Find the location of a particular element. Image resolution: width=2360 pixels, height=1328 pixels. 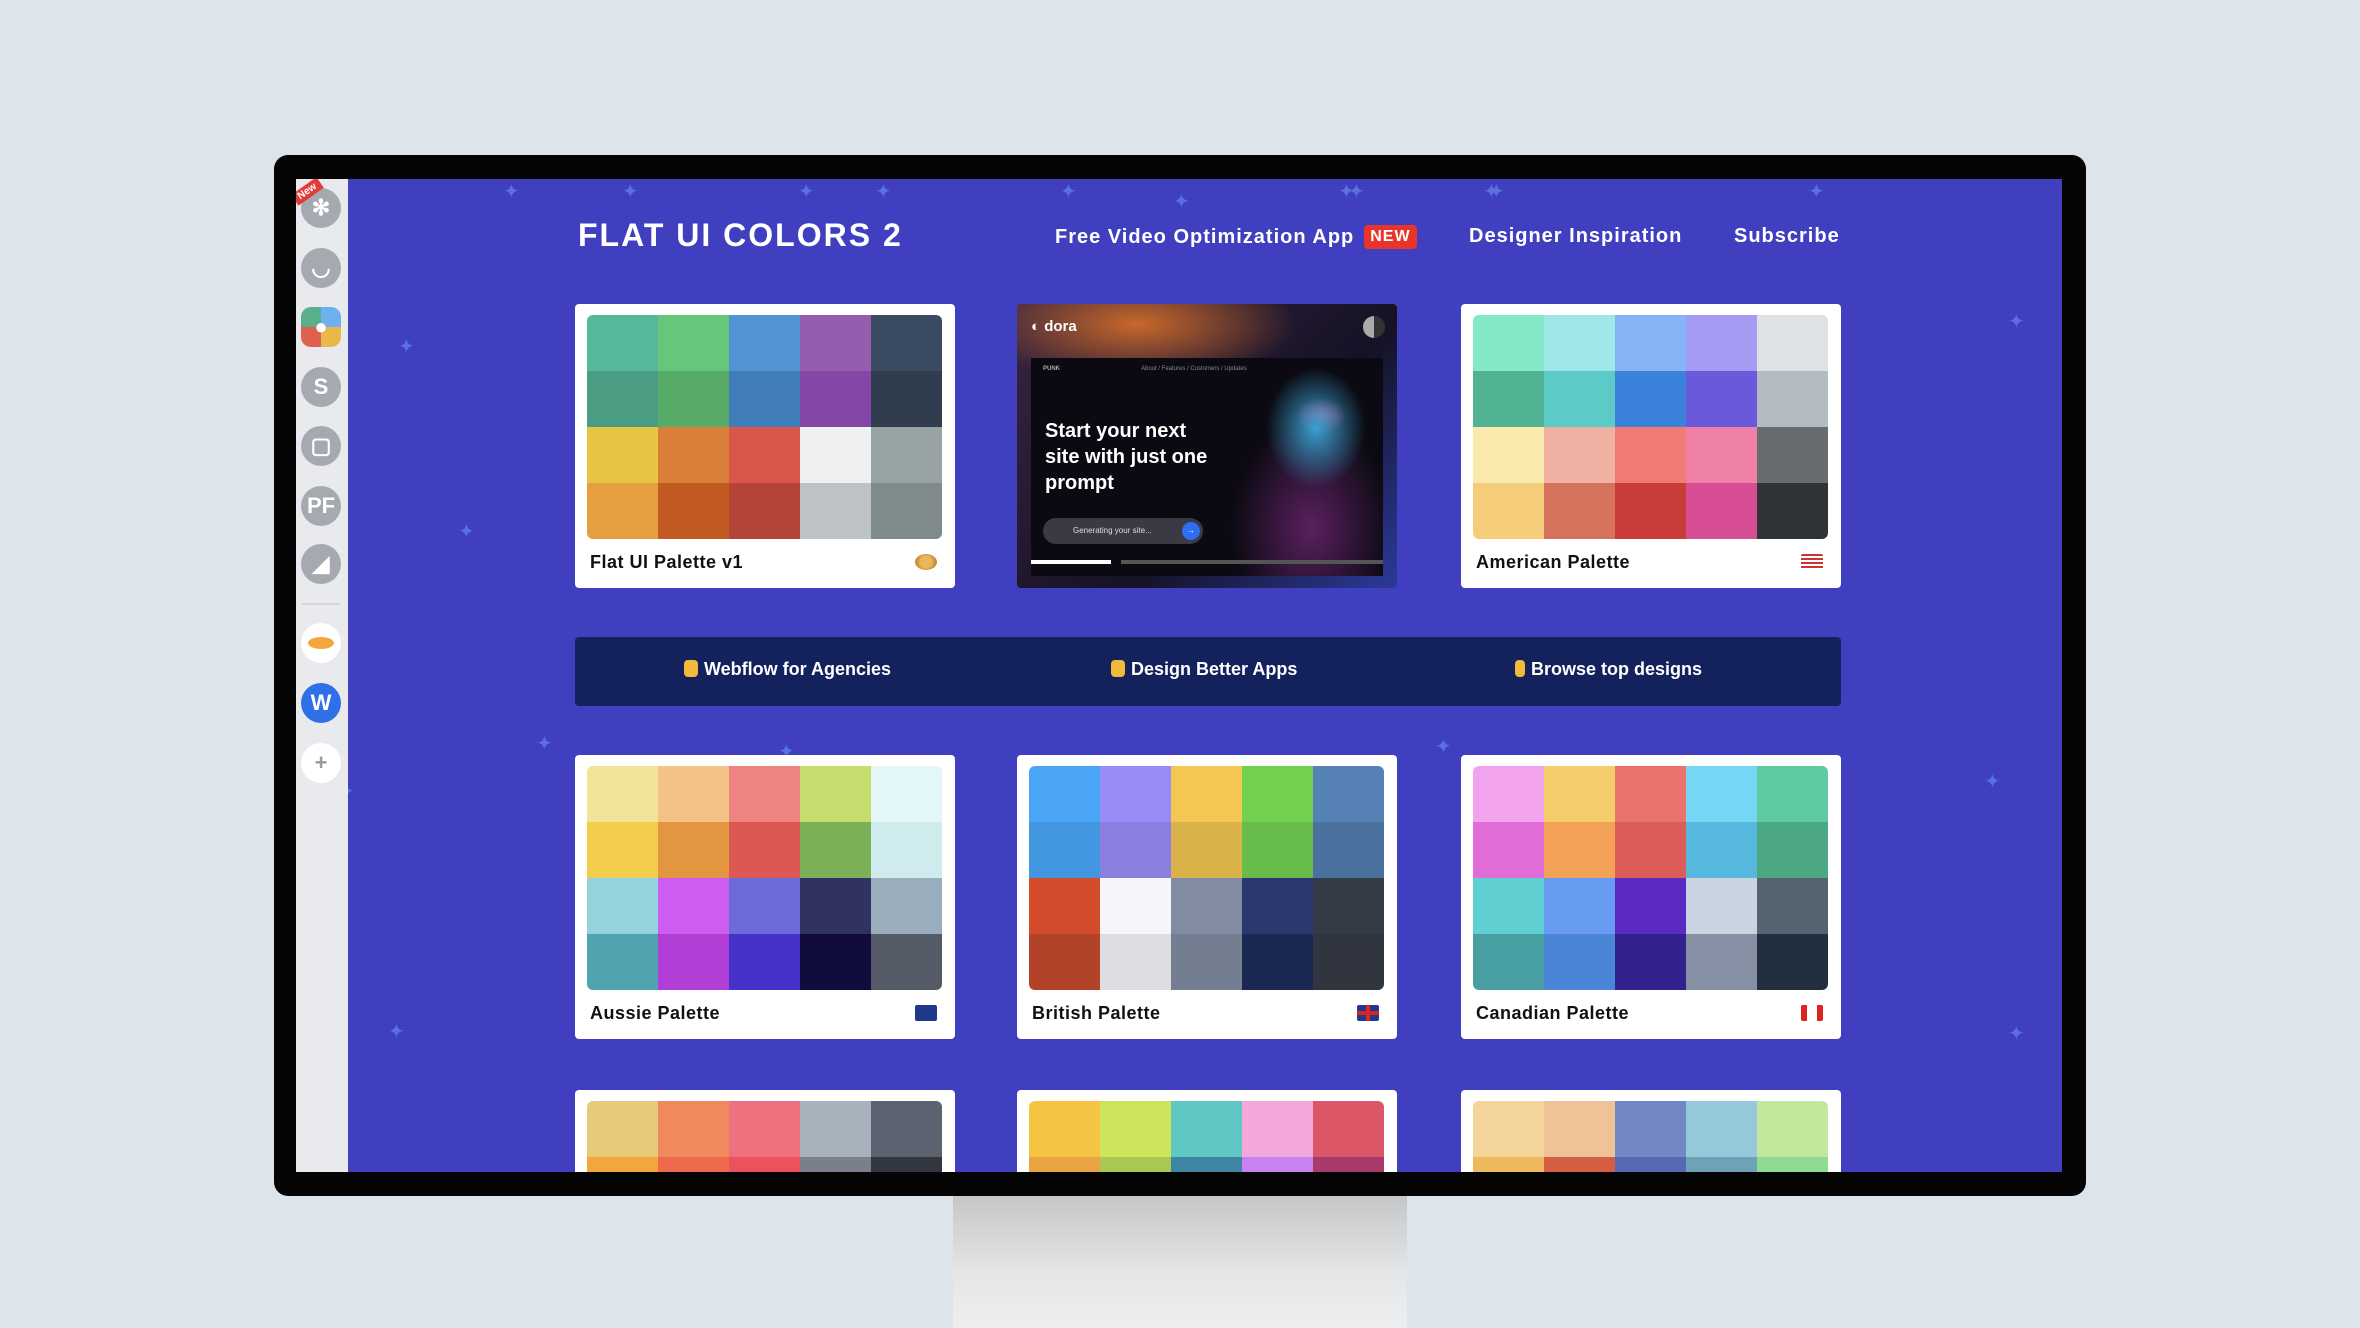

nav-subscribe: Subscribe is located at coordinates (1787, 236).